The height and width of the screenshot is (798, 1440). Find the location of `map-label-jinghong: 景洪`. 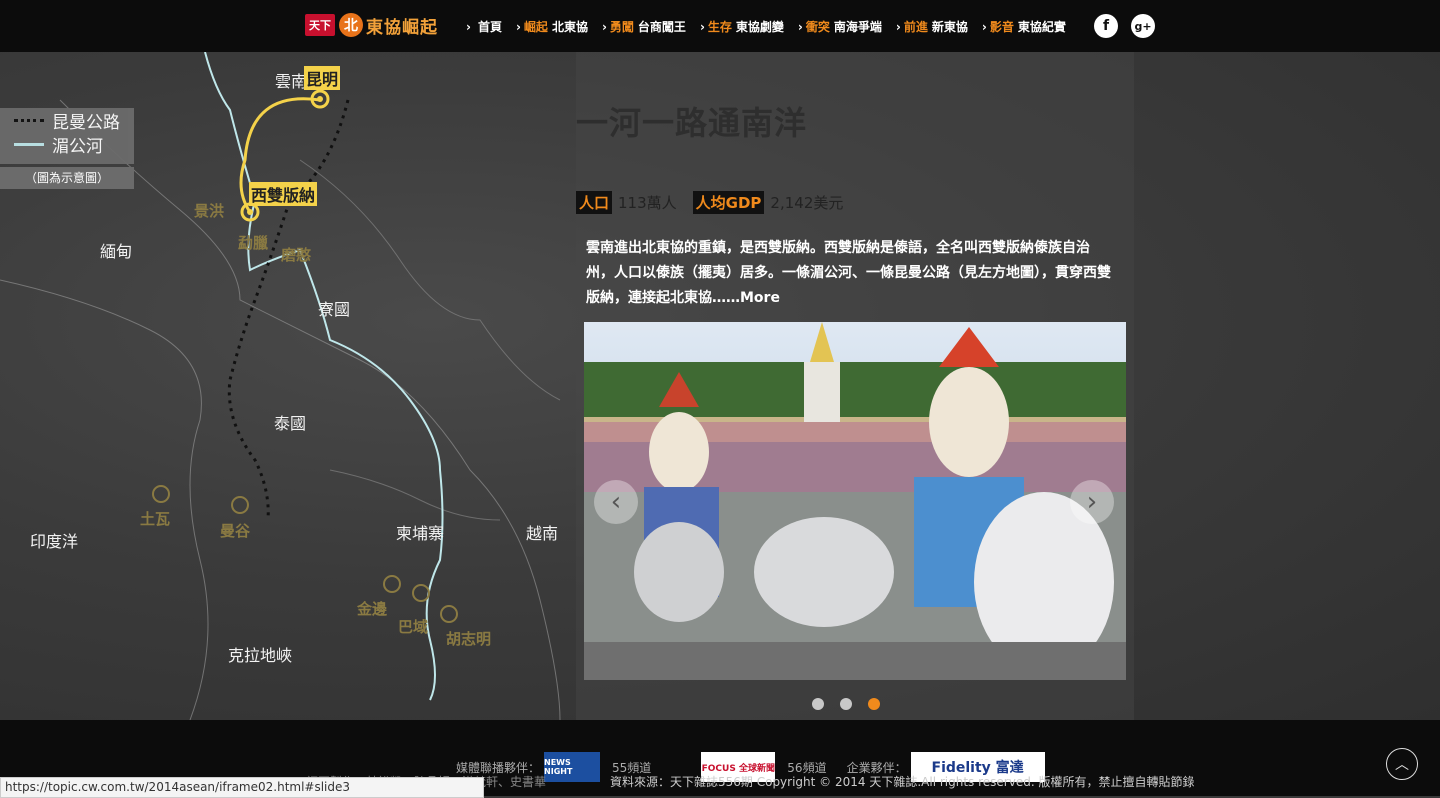

map-label-jinghong: 景洪 is located at coordinates (209, 211).